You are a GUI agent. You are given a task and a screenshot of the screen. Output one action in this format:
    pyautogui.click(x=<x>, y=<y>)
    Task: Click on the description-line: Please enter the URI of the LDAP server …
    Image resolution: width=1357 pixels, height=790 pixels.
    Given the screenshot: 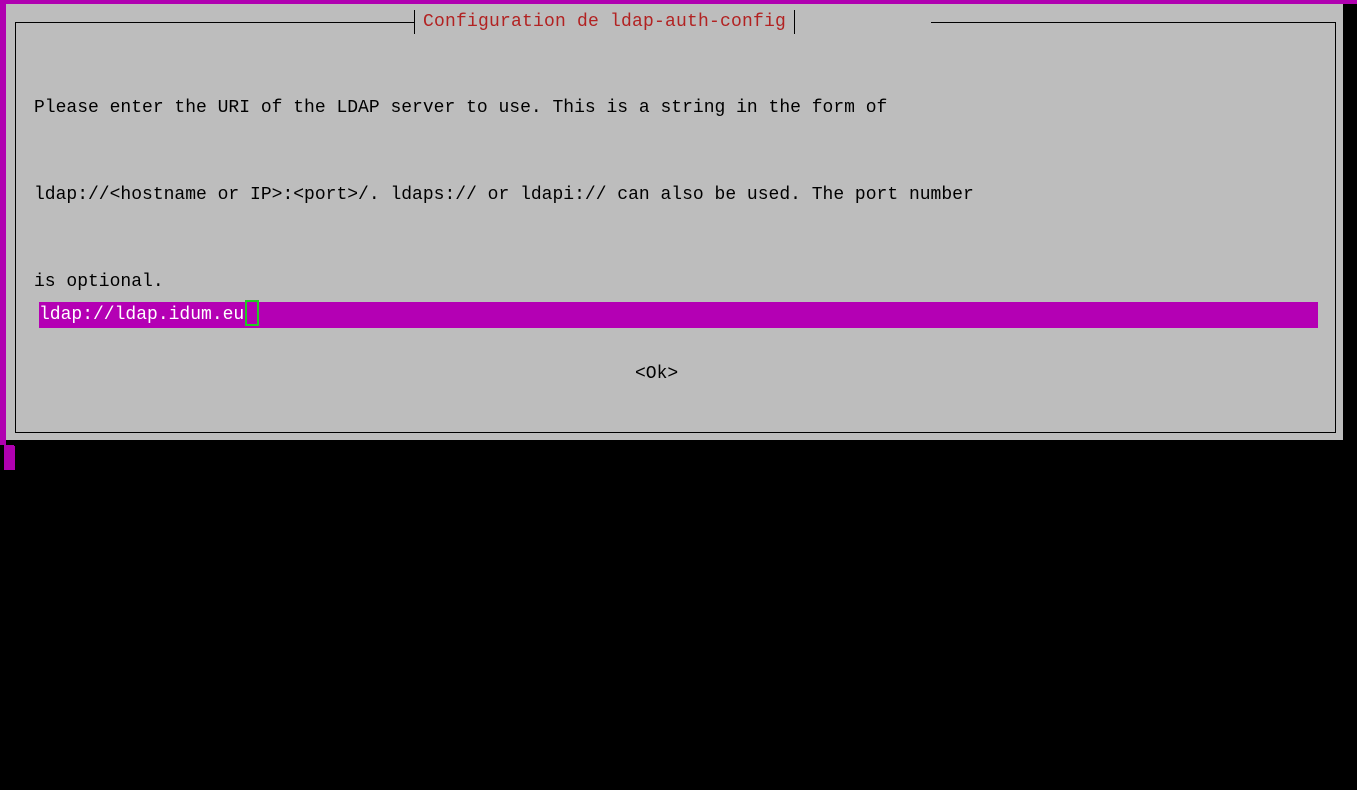 What is the action you would take?
    pyautogui.click(x=461, y=108)
    